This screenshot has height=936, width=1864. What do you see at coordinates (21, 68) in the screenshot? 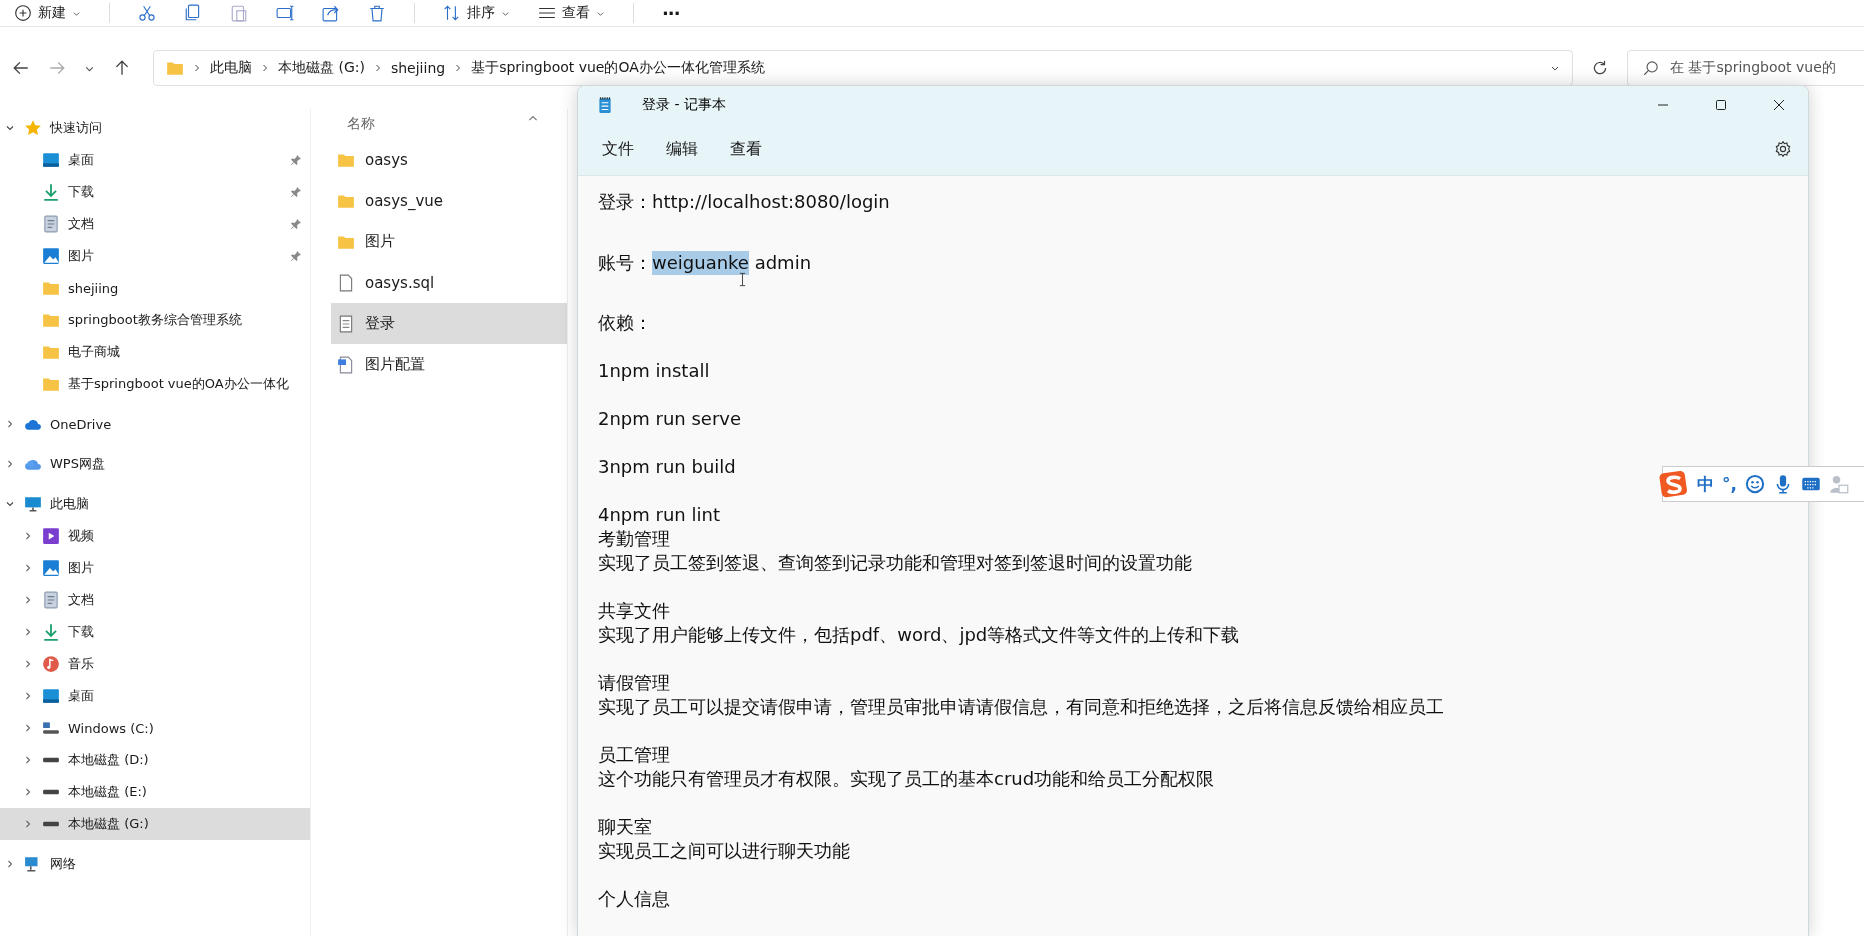
I see `back-arrow-icon` at bounding box center [21, 68].